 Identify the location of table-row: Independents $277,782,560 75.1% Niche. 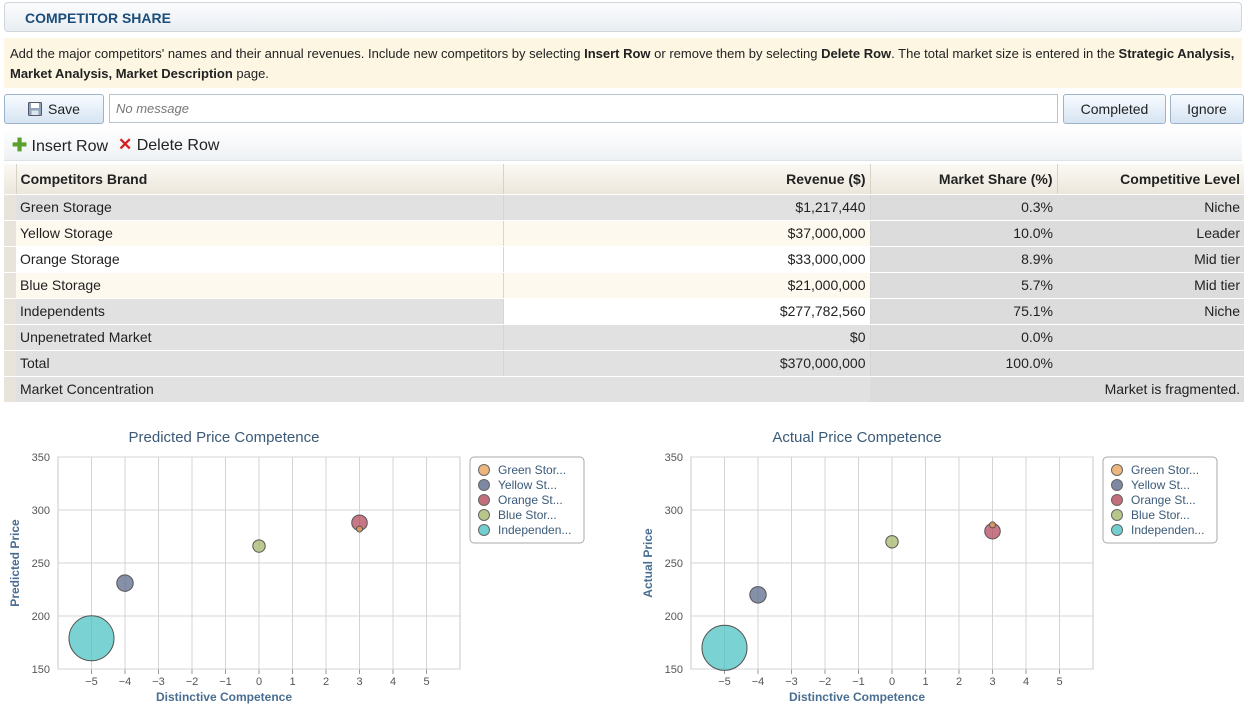
(624, 311).